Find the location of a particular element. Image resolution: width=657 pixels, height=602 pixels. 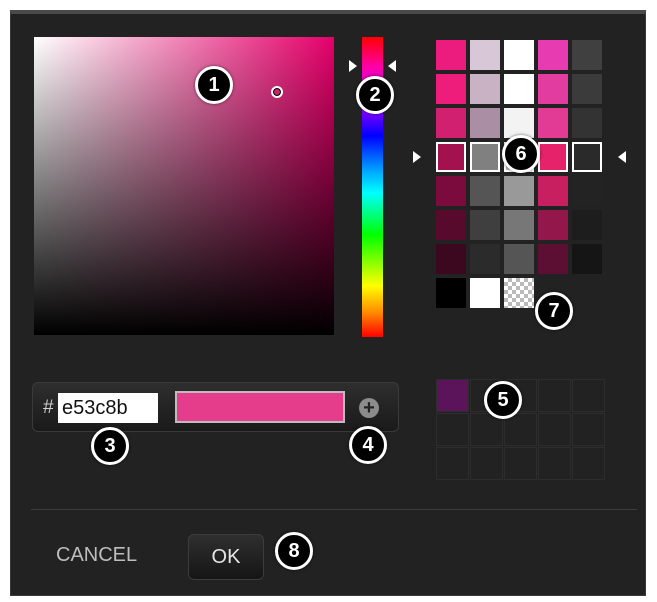

row-pointer-left-icon is located at coordinates (417, 157).